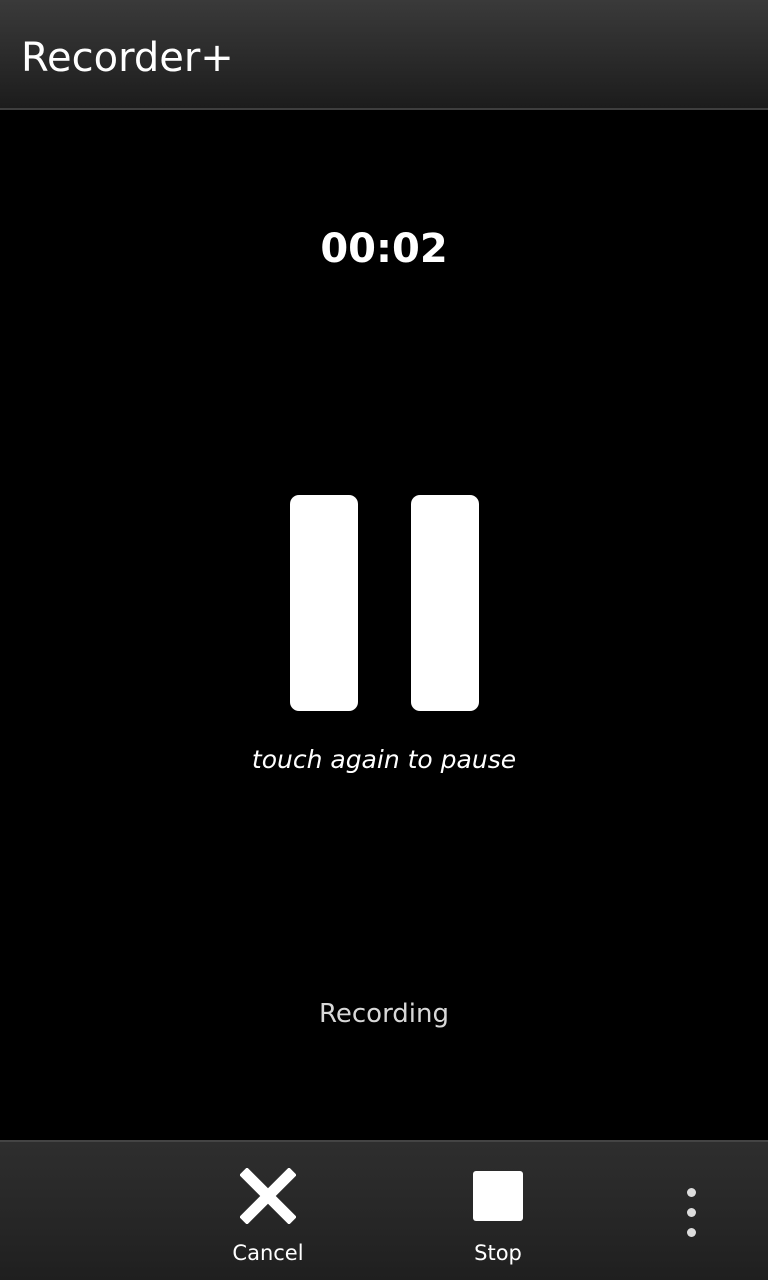 This screenshot has height=1280, width=768. I want to click on cancel-button: Cancel, so click(268, 1211).